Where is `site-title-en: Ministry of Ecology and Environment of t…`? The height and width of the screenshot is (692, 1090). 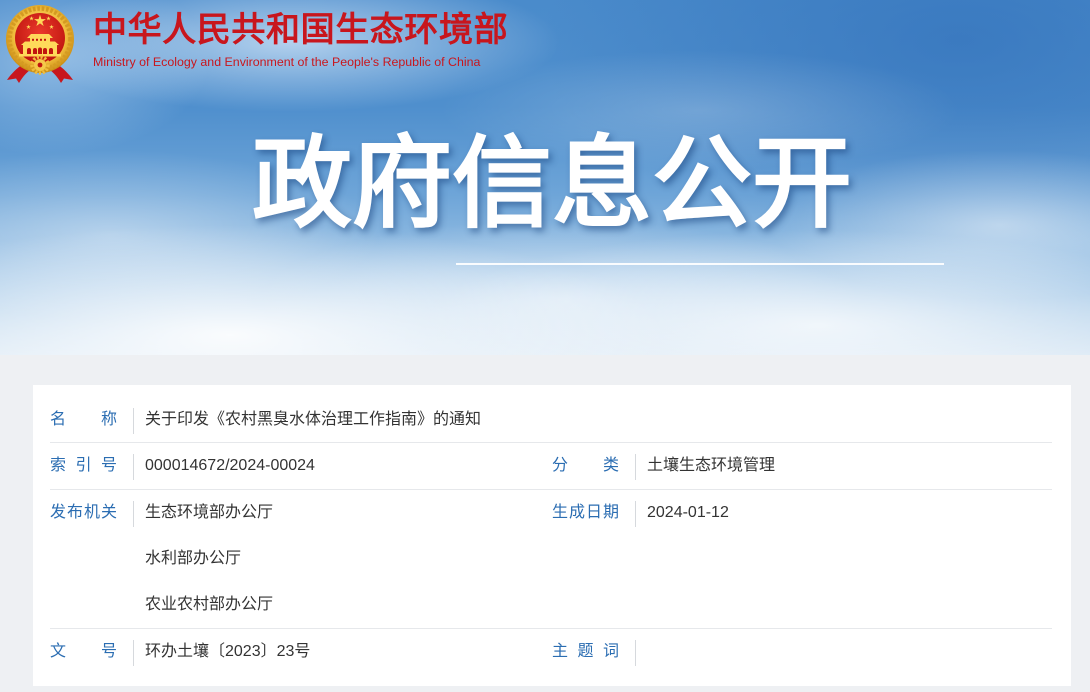
site-title-en: Ministry of Ecology and Environment of t… is located at coordinates (287, 62).